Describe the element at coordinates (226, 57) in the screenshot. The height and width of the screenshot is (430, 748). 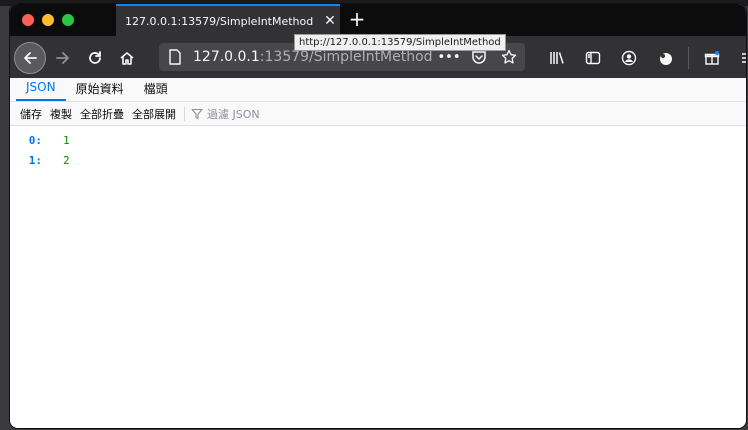
I see `url-host: 127.0.0.1` at that location.